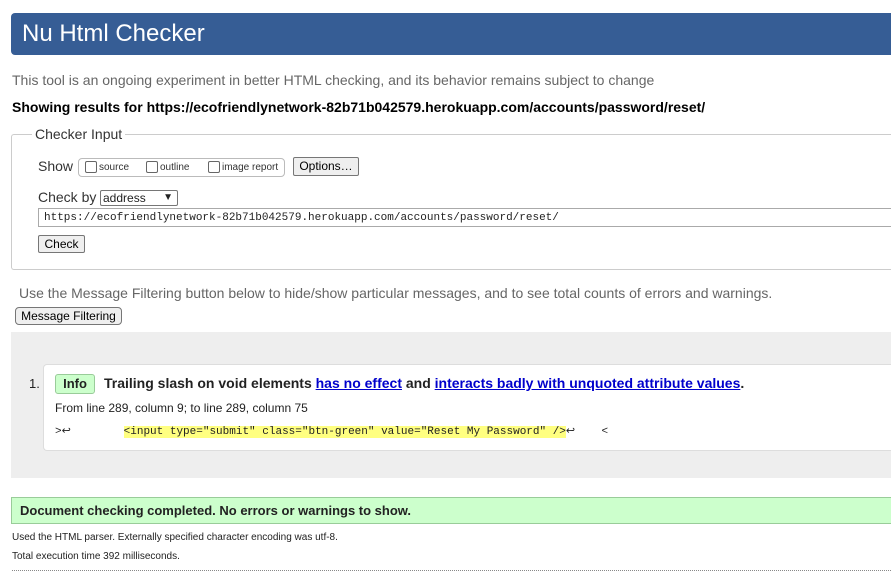  What do you see at coordinates (587, 432) in the screenshot?
I see `extract-after: ↩ <` at bounding box center [587, 432].